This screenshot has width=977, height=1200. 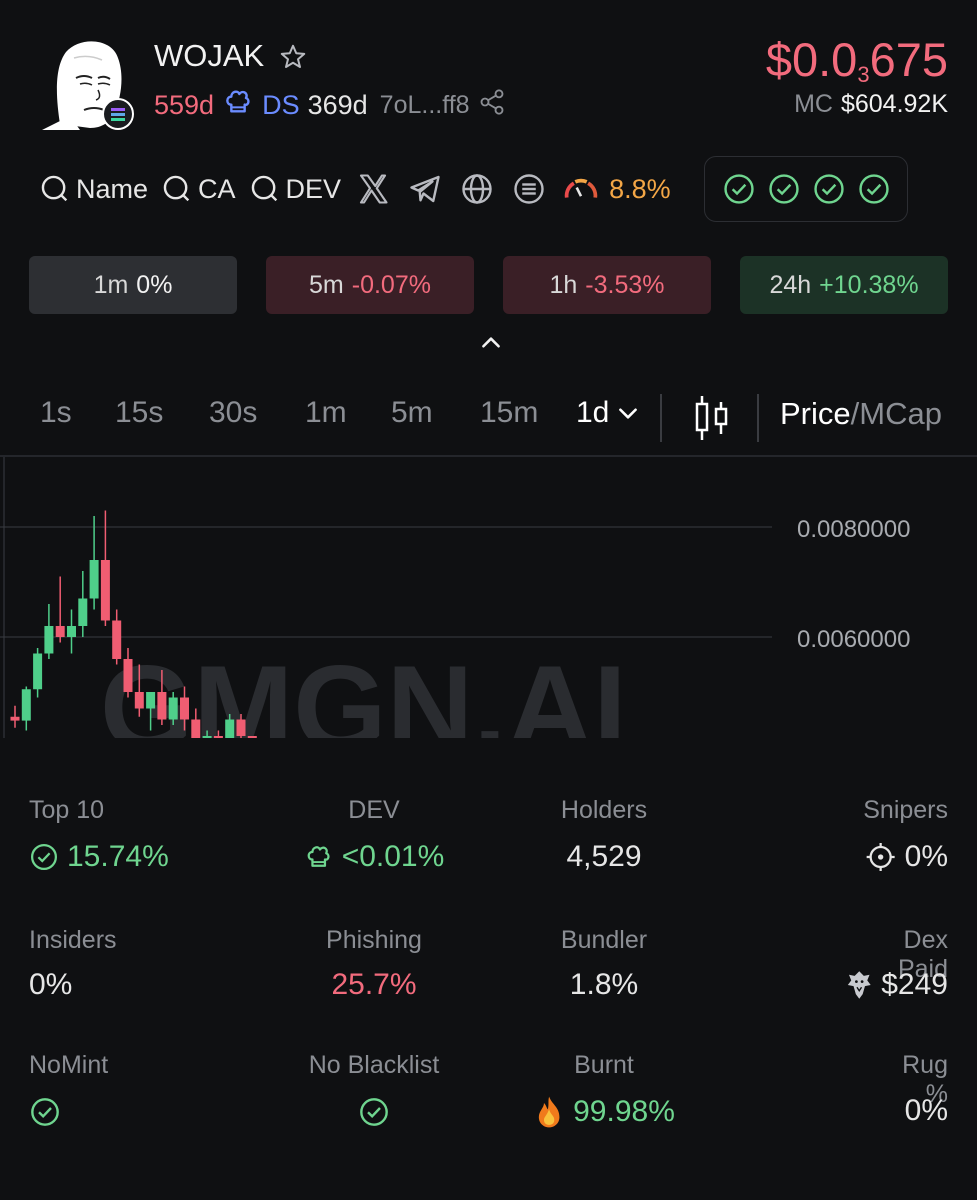 I want to click on solscan-icon, so click(x=529, y=189).